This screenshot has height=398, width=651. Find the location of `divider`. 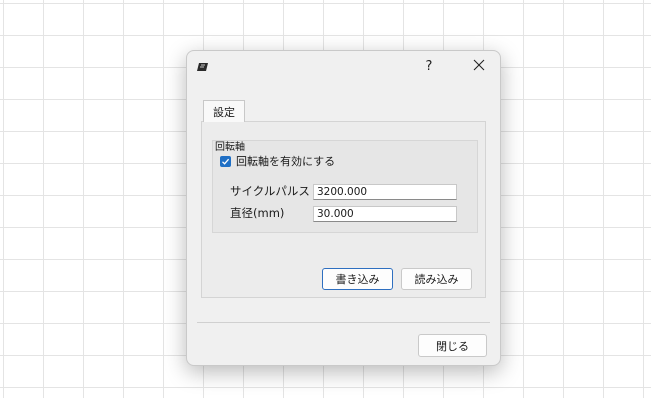

divider is located at coordinates (343, 322).